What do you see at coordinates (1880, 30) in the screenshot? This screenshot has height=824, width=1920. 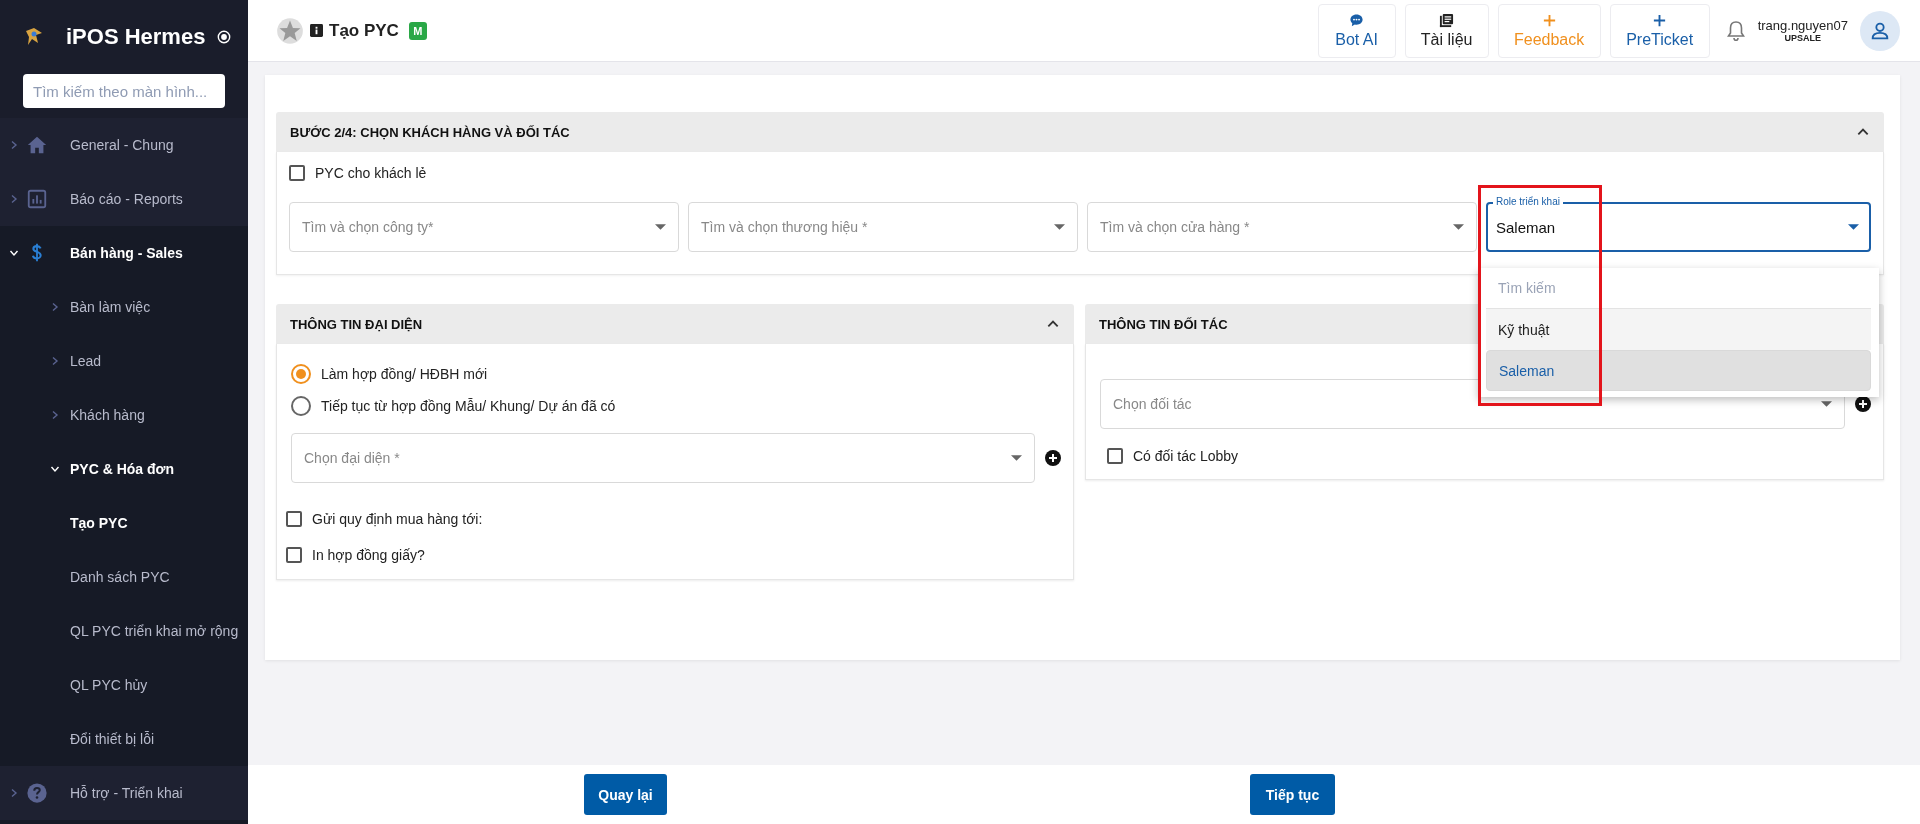 I see `avatar` at bounding box center [1880, 30].